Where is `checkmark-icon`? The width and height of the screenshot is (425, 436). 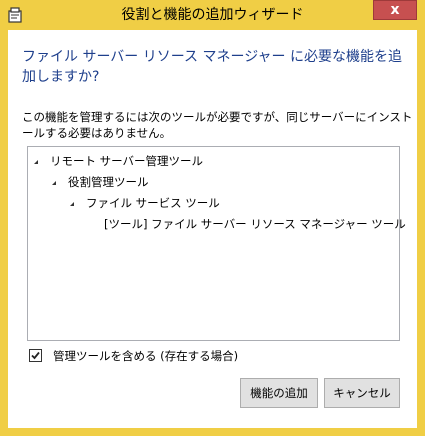
checkmark-icon is located at coordinates (35, 355).